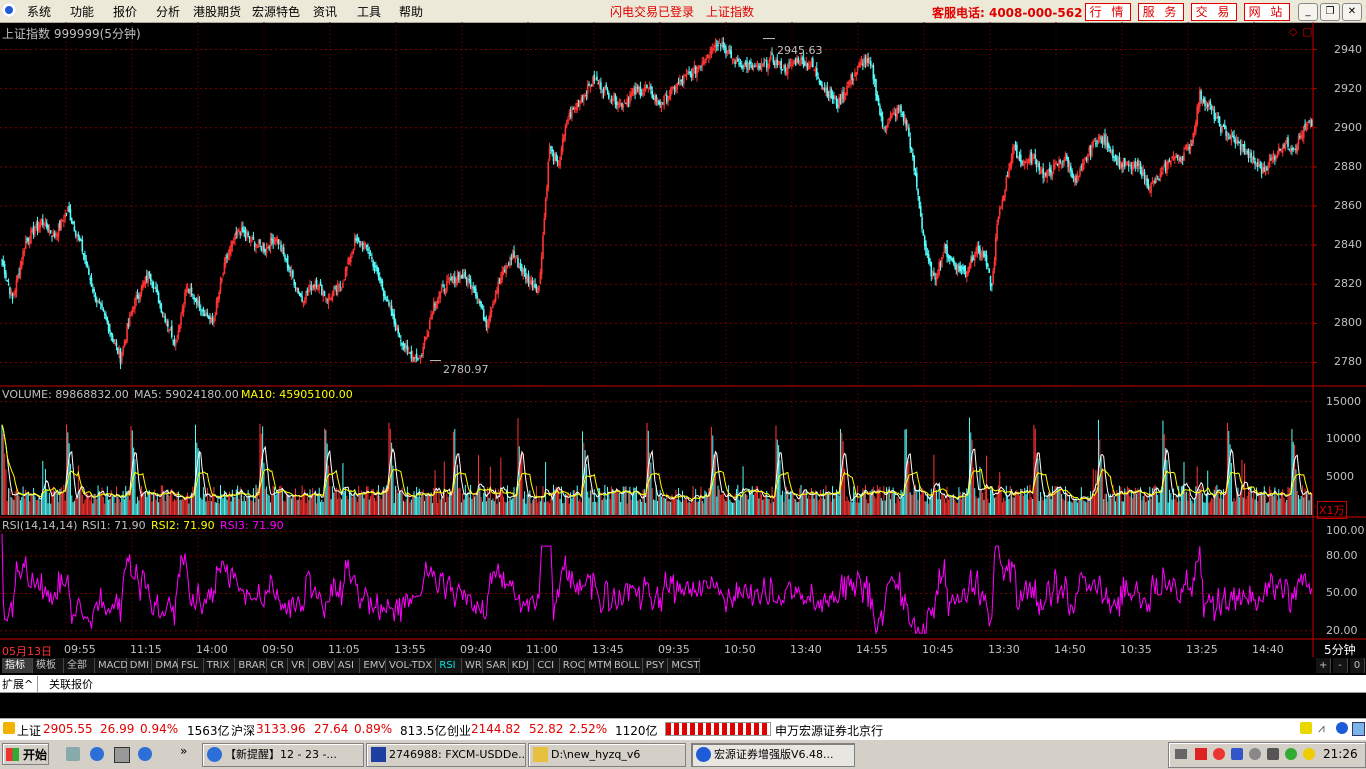 This screenshot has width=1366, height=769. What do you see at coordinates (1342, 556) in the screenshot?
I see `rsi-tick-label: 80.00` at bounding box center [1342, 556].